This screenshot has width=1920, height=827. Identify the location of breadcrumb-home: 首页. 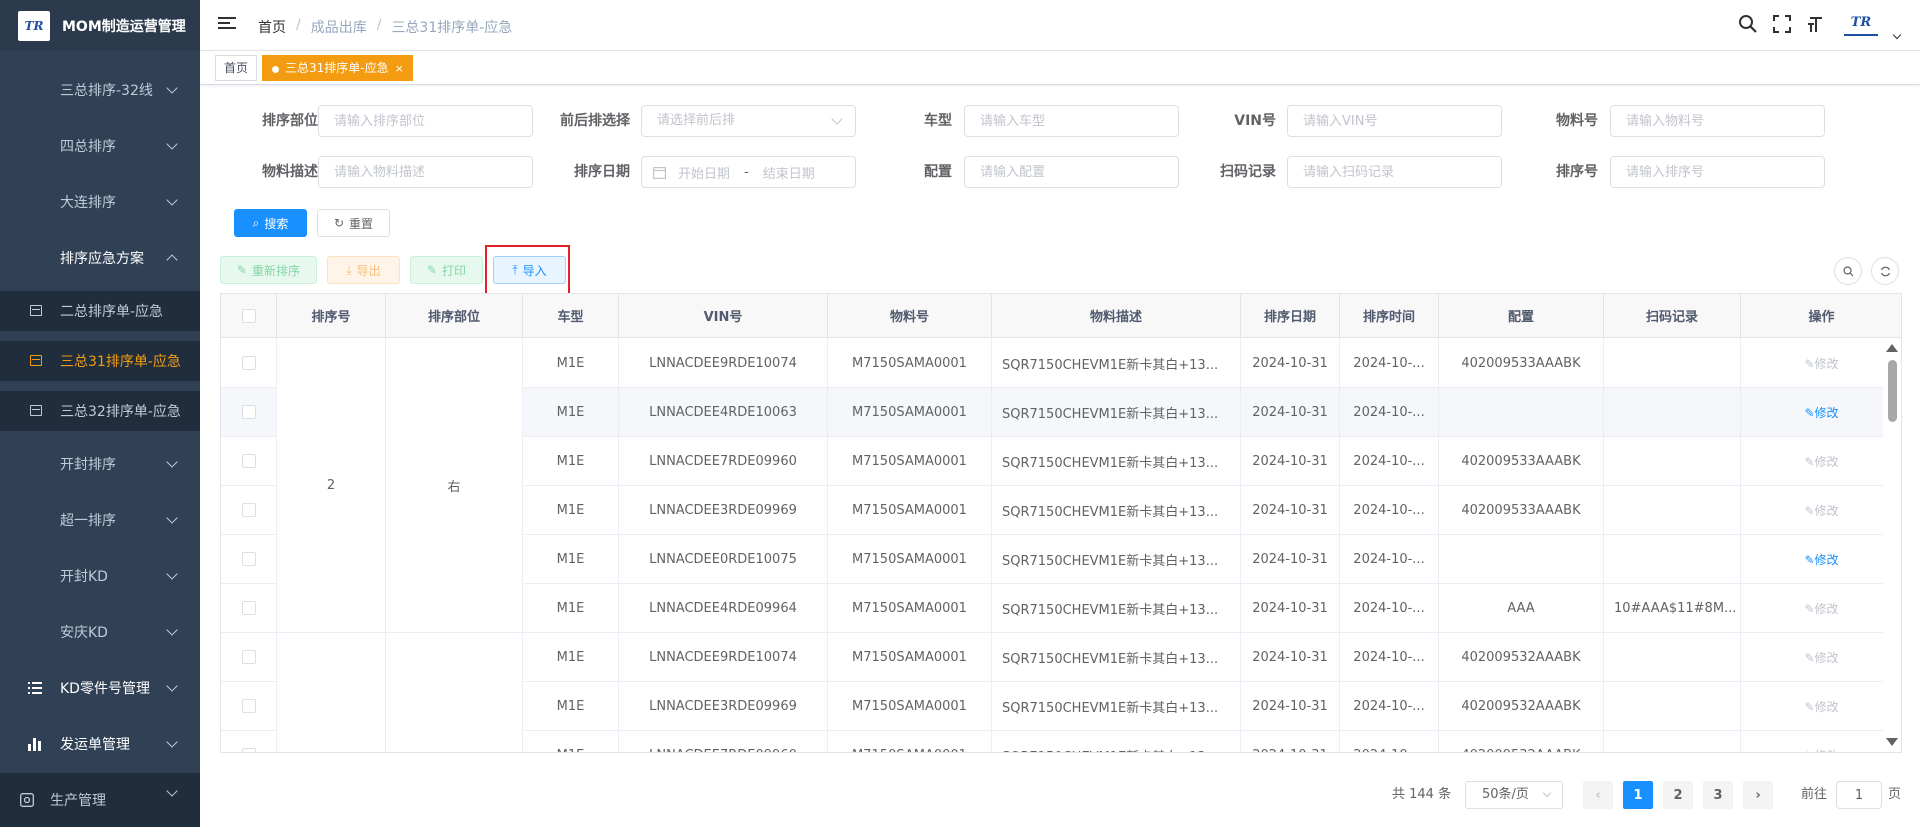
(272, 27).